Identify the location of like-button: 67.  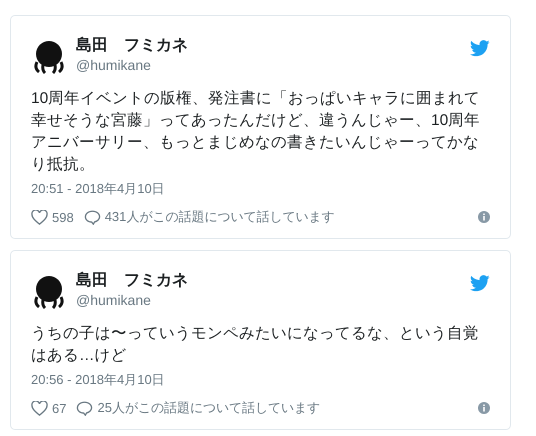
(48, 408).